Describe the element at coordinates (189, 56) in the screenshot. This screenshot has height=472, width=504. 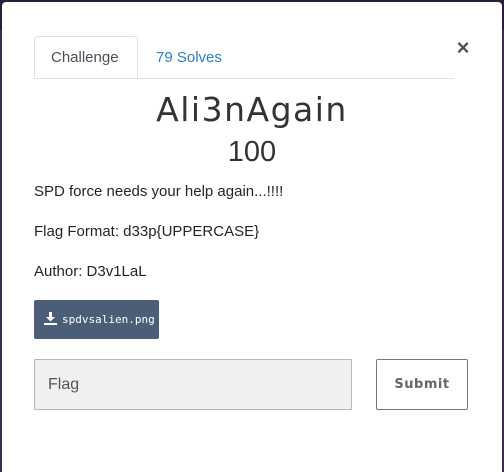
I see `tab-solves: 79 Solves` at that location.